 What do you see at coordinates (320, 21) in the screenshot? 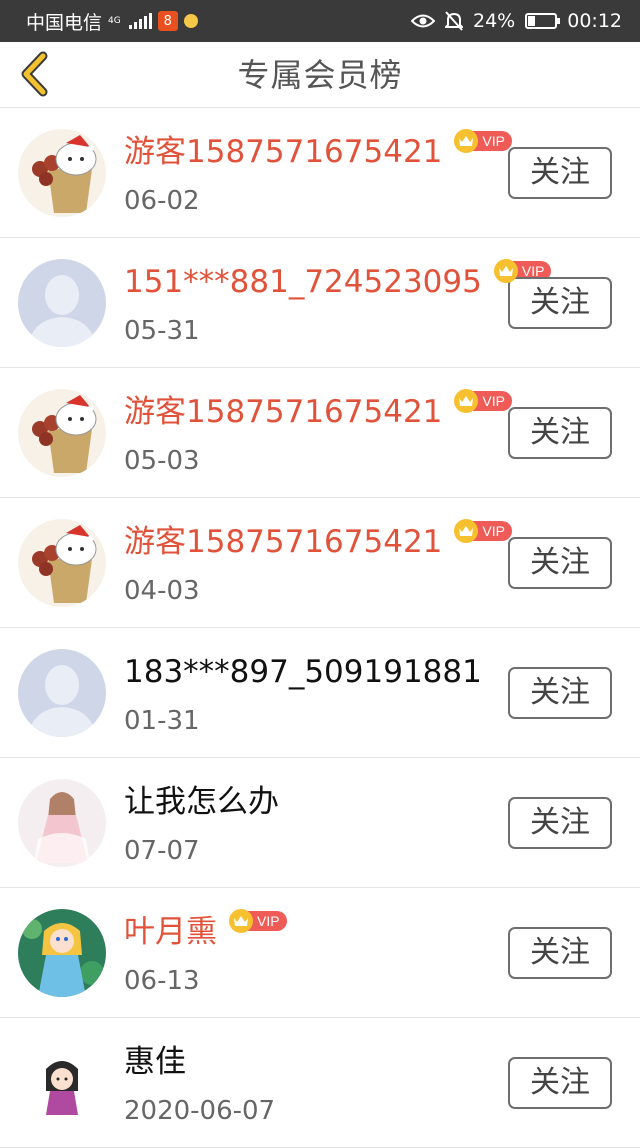
I see `status-bar: 中国电信 4G 8 24% 00:12` at bounding box center [320, 21].